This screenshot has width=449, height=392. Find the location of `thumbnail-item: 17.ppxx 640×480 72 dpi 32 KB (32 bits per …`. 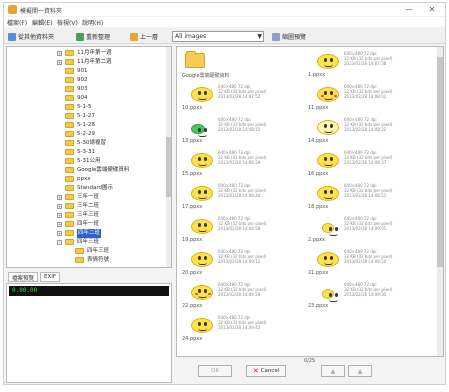

thumbnail-item: 17.ppxx 640×480 72 dpi 32 KB (32 bits per … is located at coordinates (242, 196).